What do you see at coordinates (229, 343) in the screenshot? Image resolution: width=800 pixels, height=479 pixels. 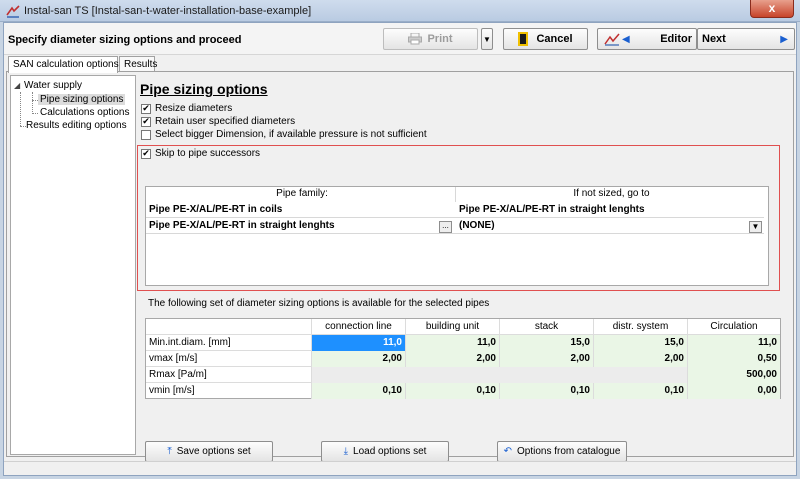 I see `row-label: Min.int.diam. [mm]` at bounding box center [229, 343].